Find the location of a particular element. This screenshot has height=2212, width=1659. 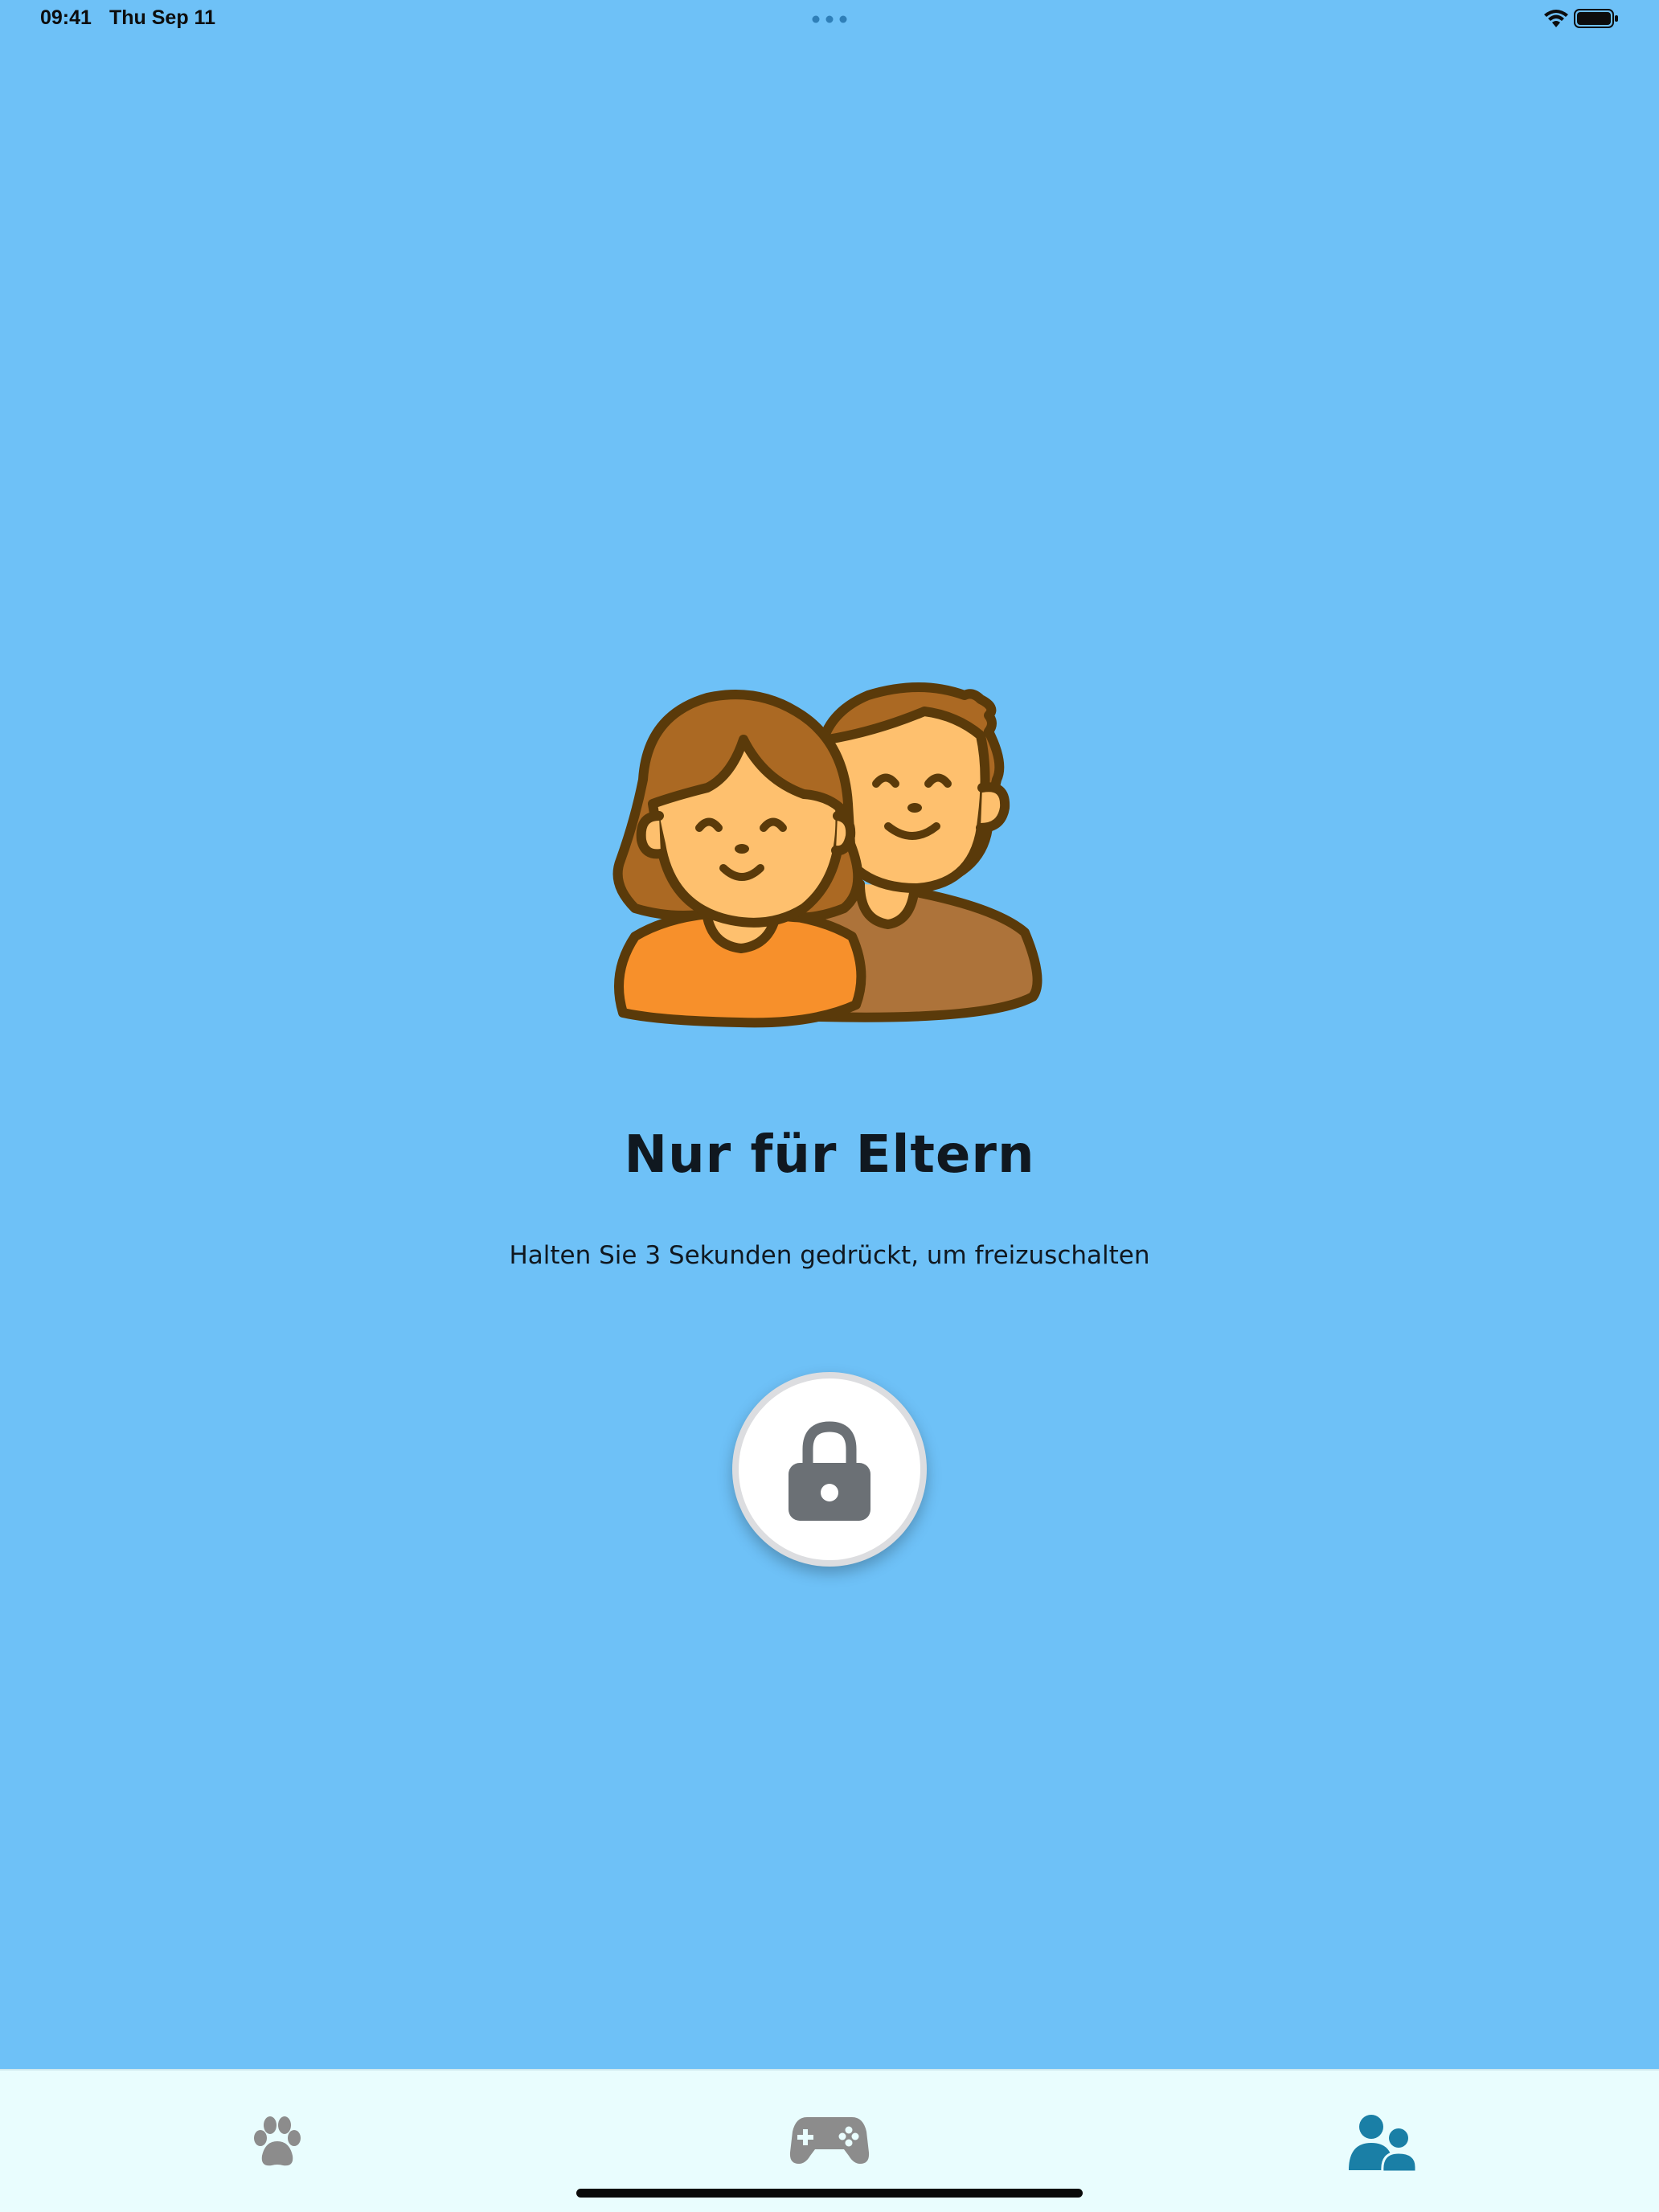

gamepad-icon is located at coordinates (829, 2140).